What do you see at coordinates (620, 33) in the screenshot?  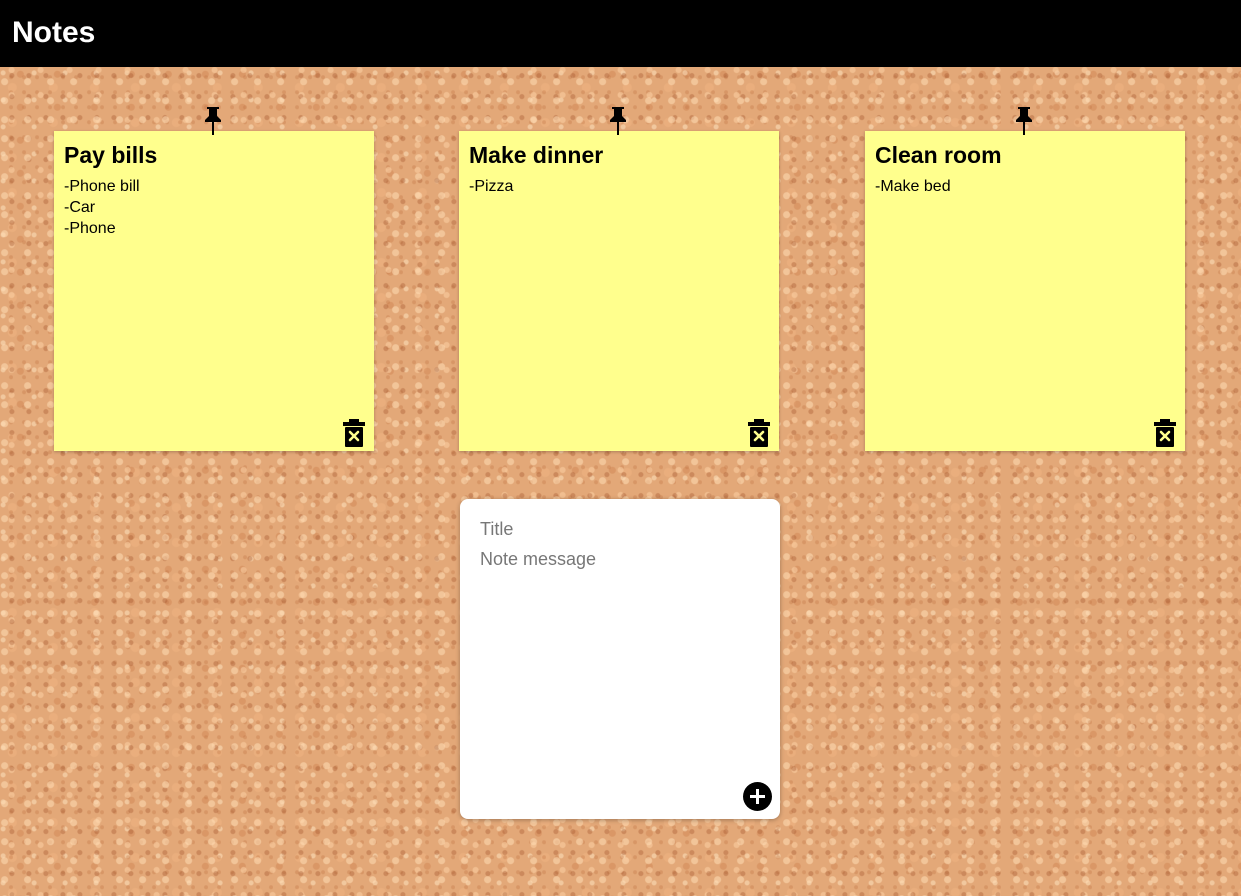 I see `app-header: Notes` at bounding box center [620, 33].